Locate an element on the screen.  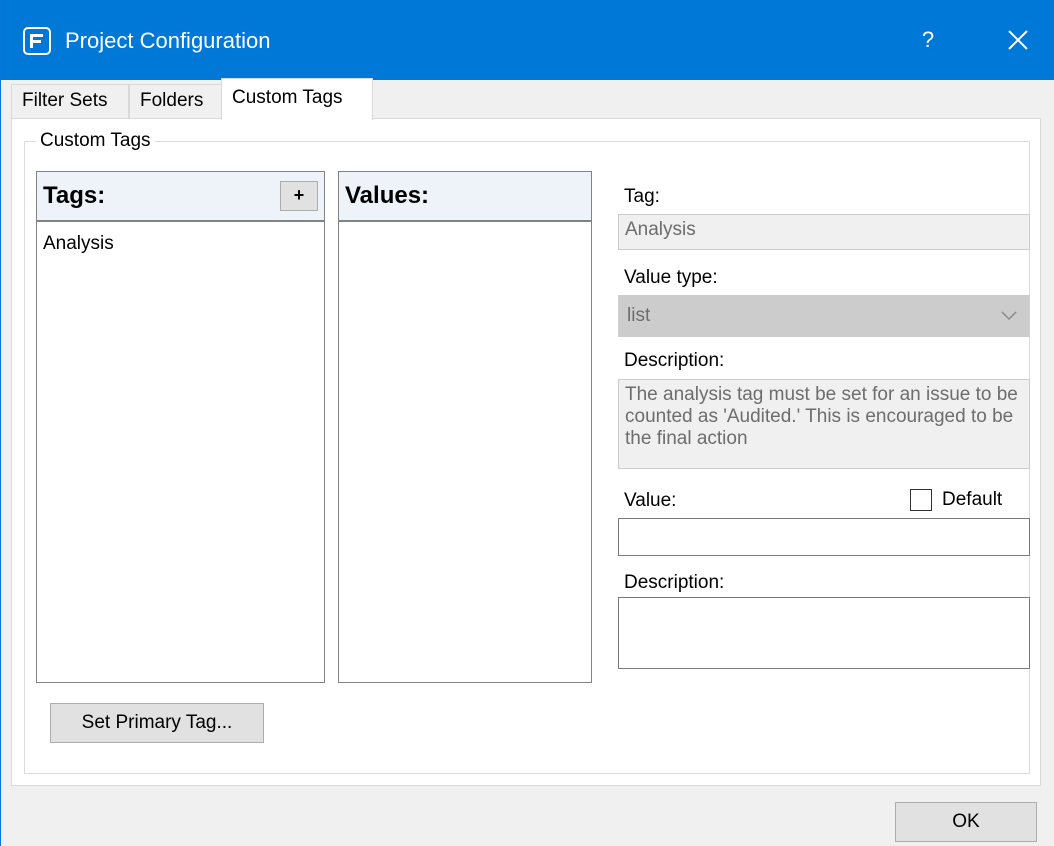
value-description-label: Description: is located at coordinates (674, 582).